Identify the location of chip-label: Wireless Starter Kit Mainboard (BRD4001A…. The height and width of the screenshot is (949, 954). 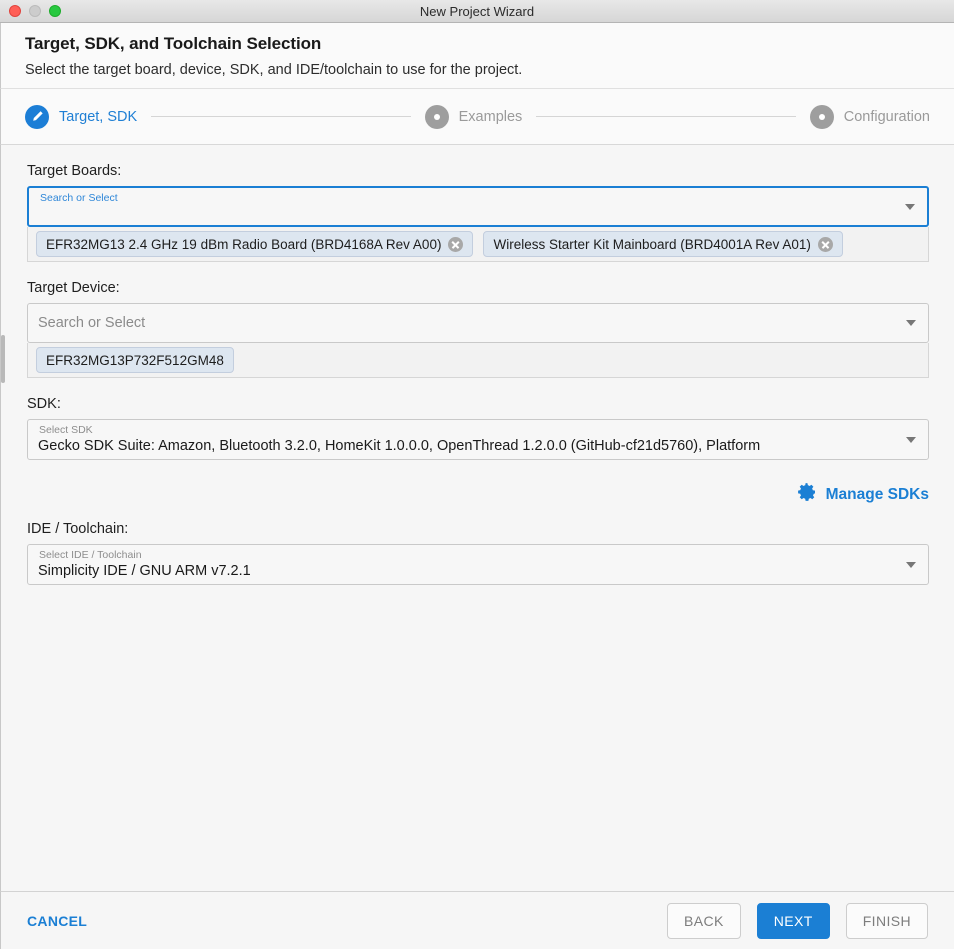
(652, 244).